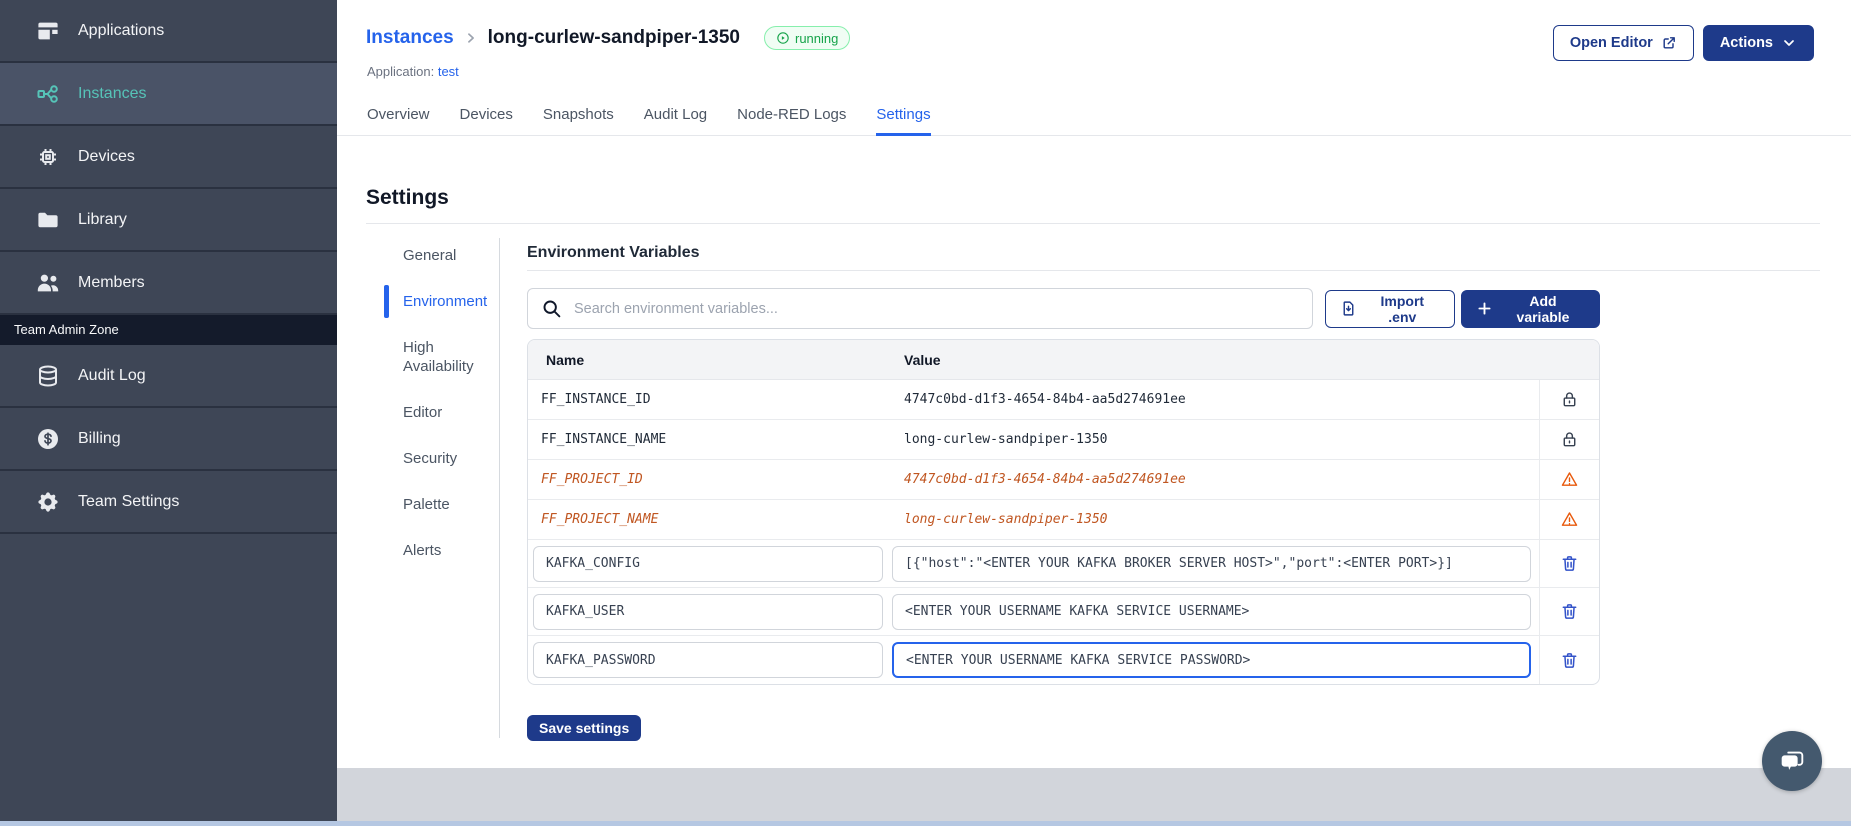 The width and height of the screenshot is (1851, 826). What do you see at coordinates (48, 220) in the screenshot?
I see `library-icon` at bounding box center [48, 220].